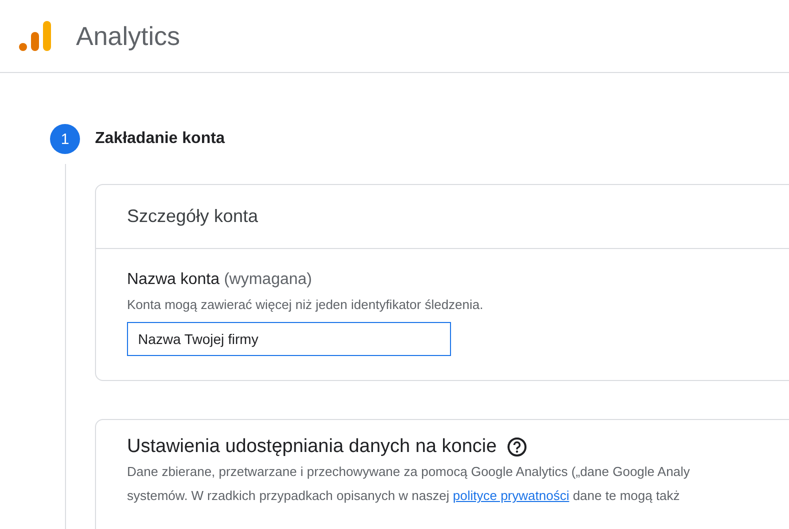  What do you see at coordinates (404, 496) in the screenshot?
I see `description-line: systemów. W rzadkich przypadkach opisanych w naszej polityce prywatności dane te mogą takż` at bounding box center [404, 496].